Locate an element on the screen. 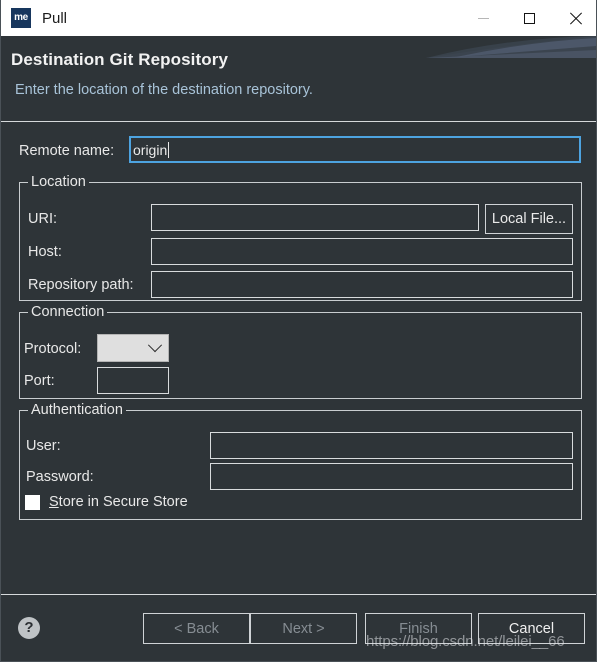 Image resolution: width=597 pixels, height=662 pixels. store-in-secure-store-label-rest: tore in Secure Store is located at coordinates (123, 502).